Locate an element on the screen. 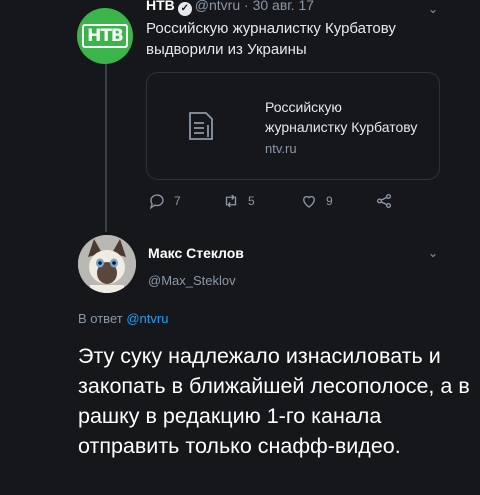 The height and width of the screenshot is (495, 480). share-icon is located at coordinates (384, 201).